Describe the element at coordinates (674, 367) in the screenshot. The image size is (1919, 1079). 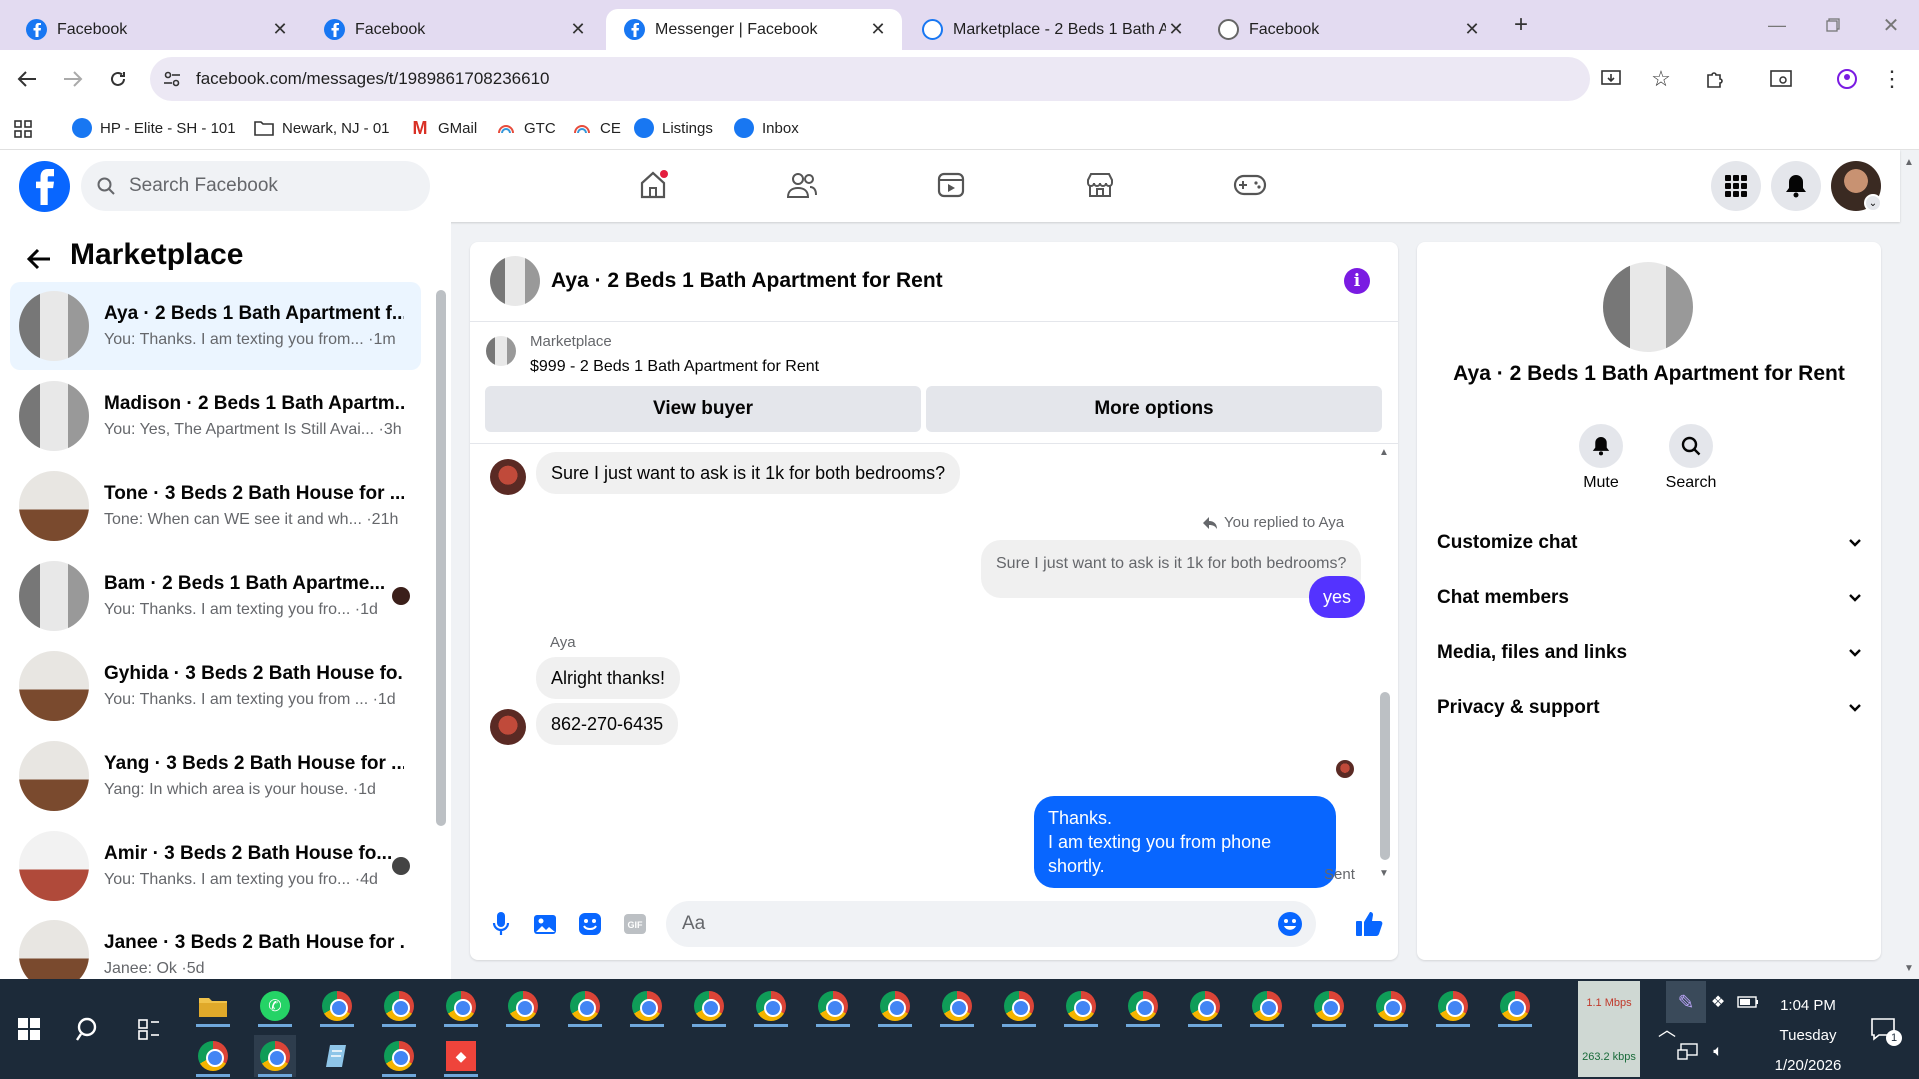
I see `listing-price-title: $999 - 2 Beds 1 Bath Apartment for Rent` at that location.